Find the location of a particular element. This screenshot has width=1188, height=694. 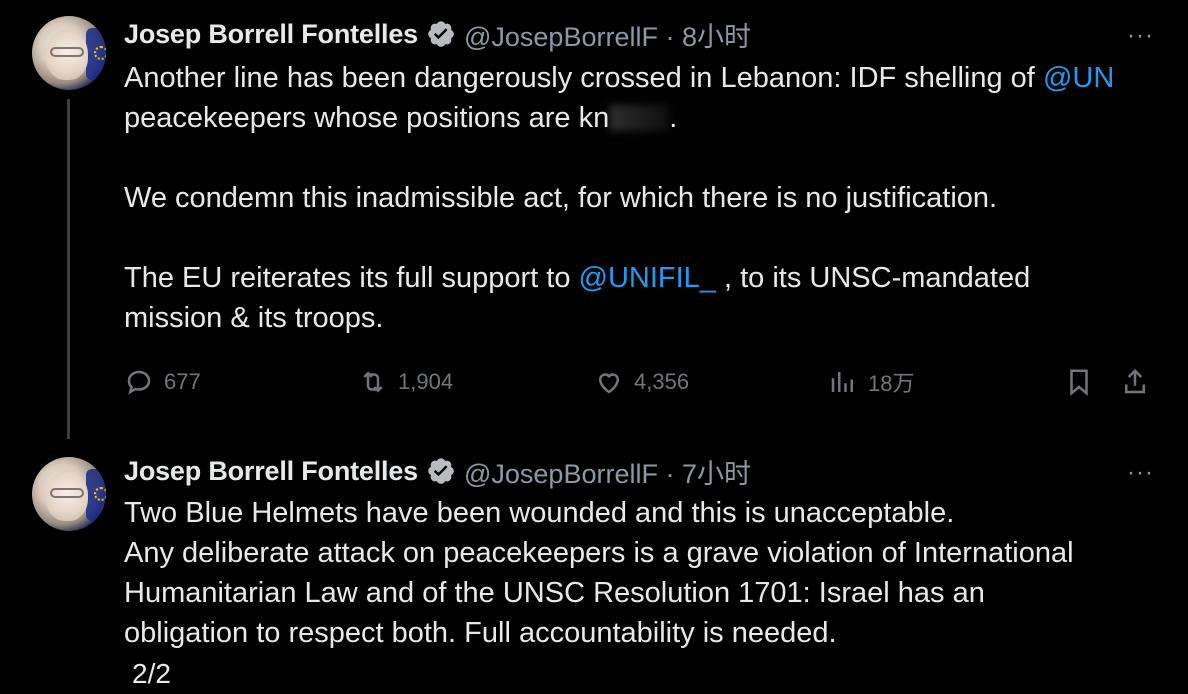

bookmark-button is located at coordinates (1079, 382).